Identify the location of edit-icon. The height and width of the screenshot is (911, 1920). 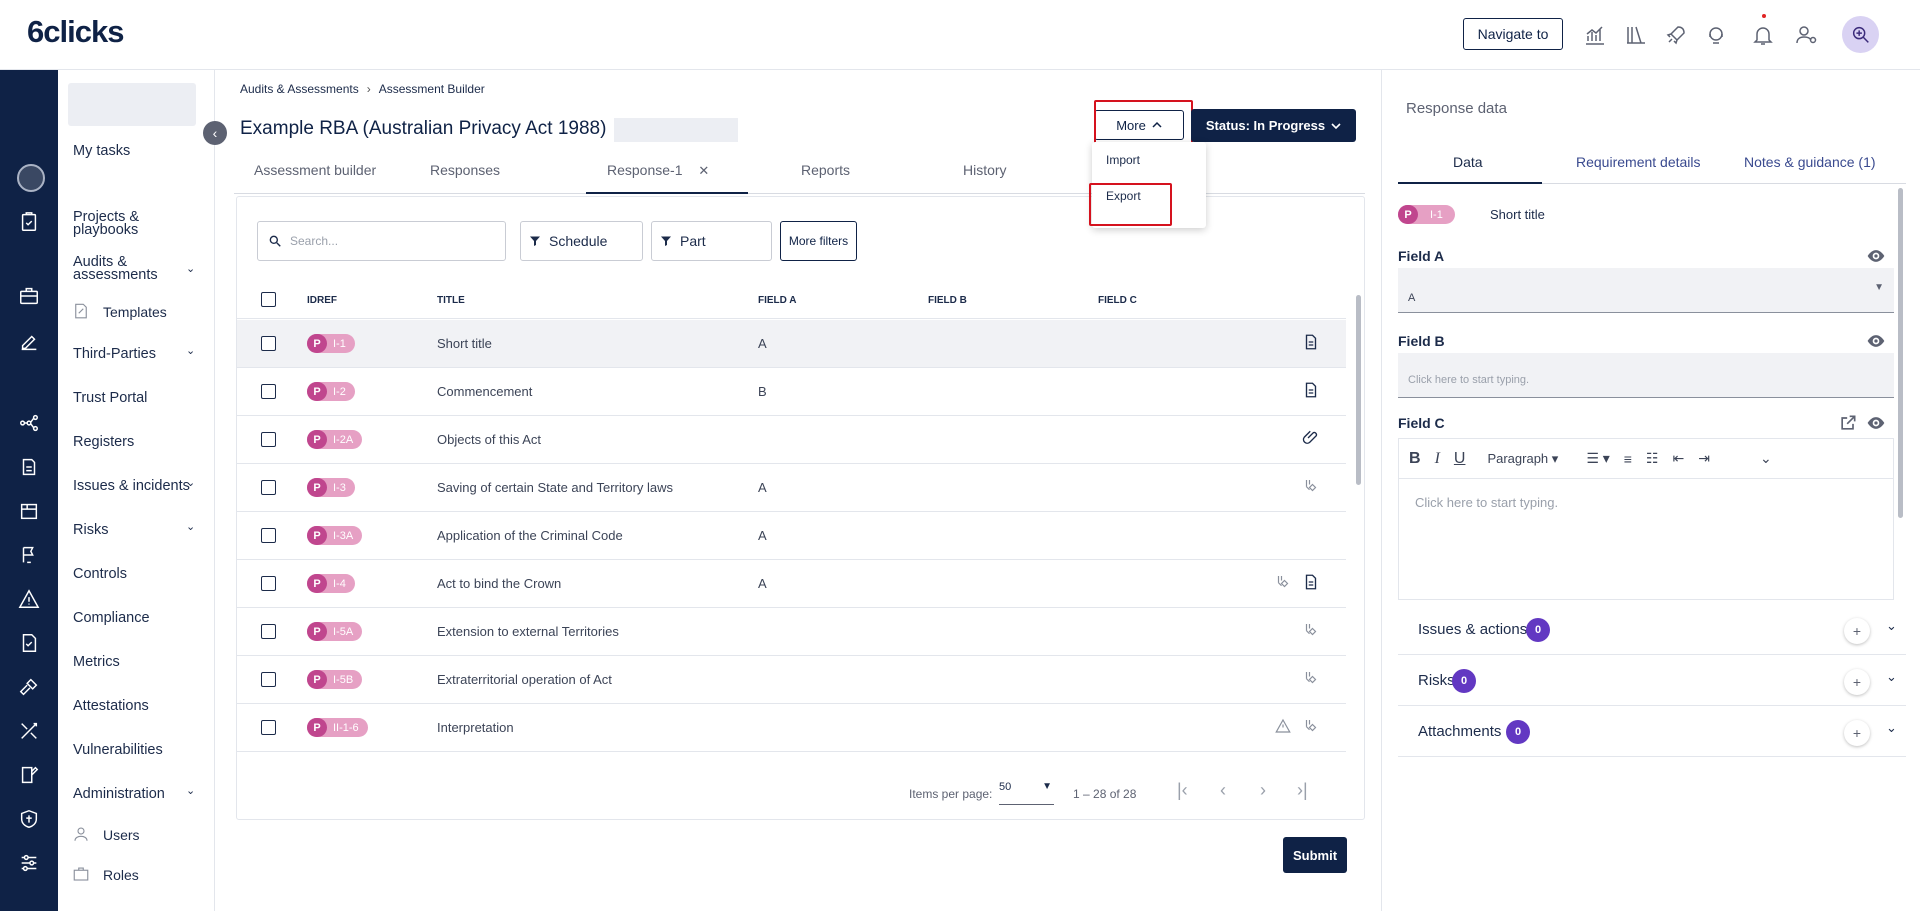
(29, 342).